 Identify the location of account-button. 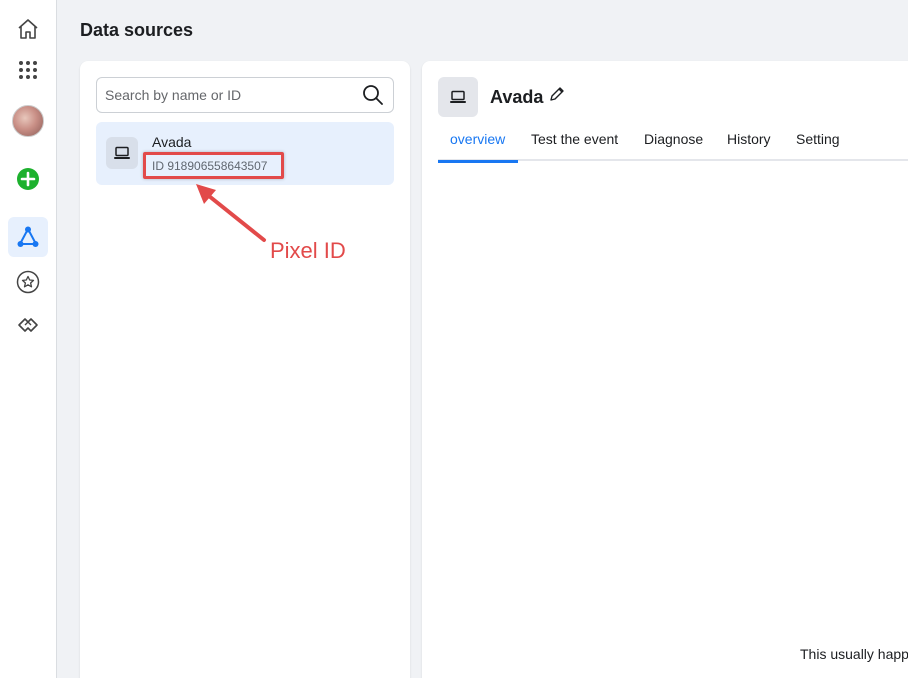
(28, 121).